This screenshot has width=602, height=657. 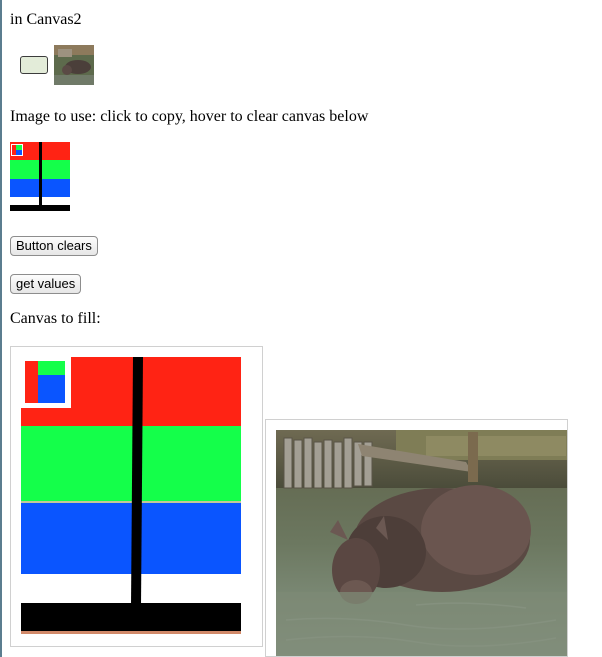 What do you see at coordinates (54, 246) in the screenshot?
I see `clear-button: Button clears` at bounding box center [54, 246].